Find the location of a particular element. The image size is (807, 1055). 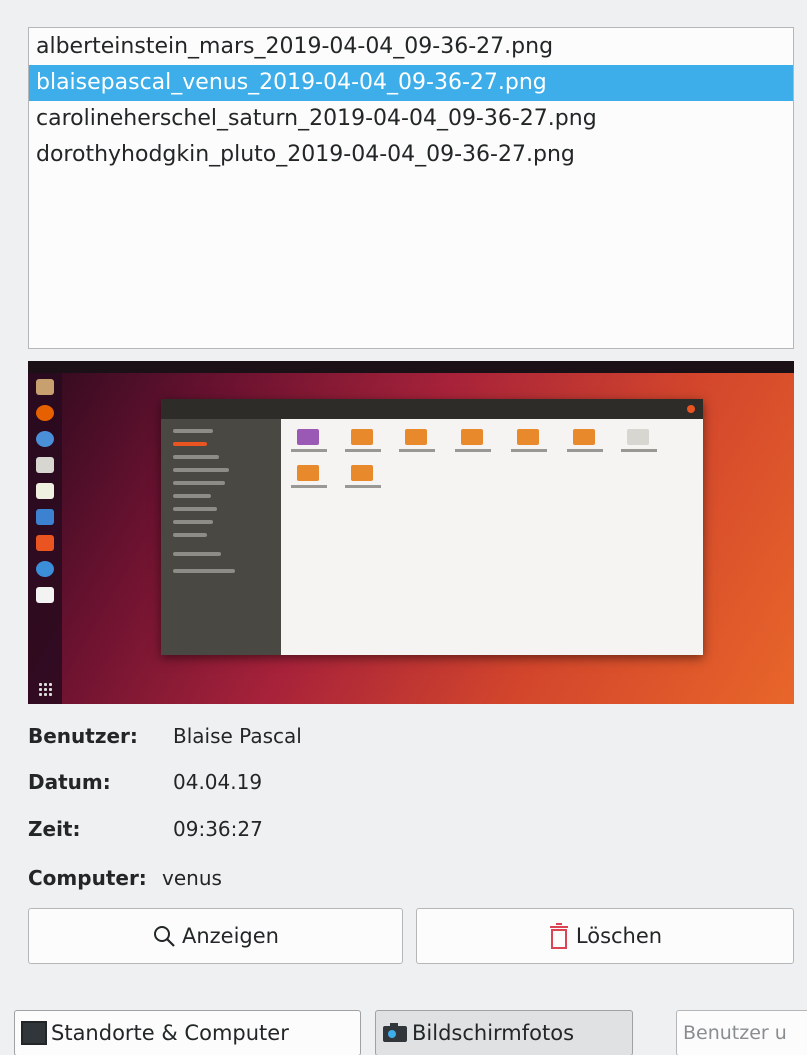

delete-button: Löschen is located at coordinates (605, 936).